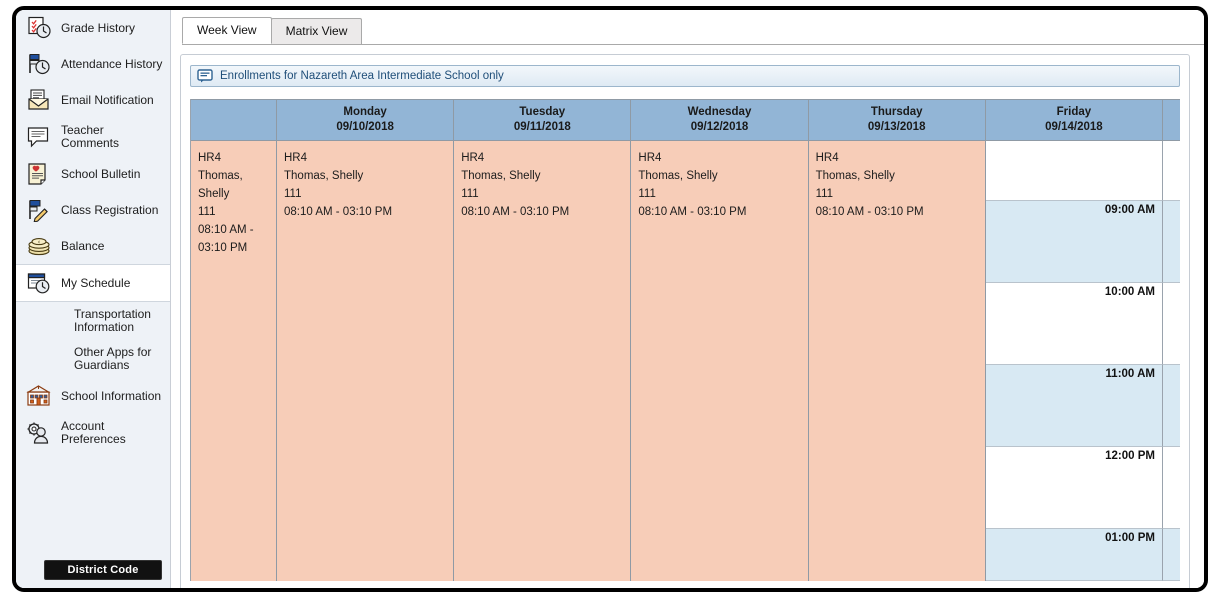 This screenshot has height=592, width=1224. Describe the element at coordinates (112, 63) in the screenshot. I see `sidebar-item-label: Attendance History` at that location.